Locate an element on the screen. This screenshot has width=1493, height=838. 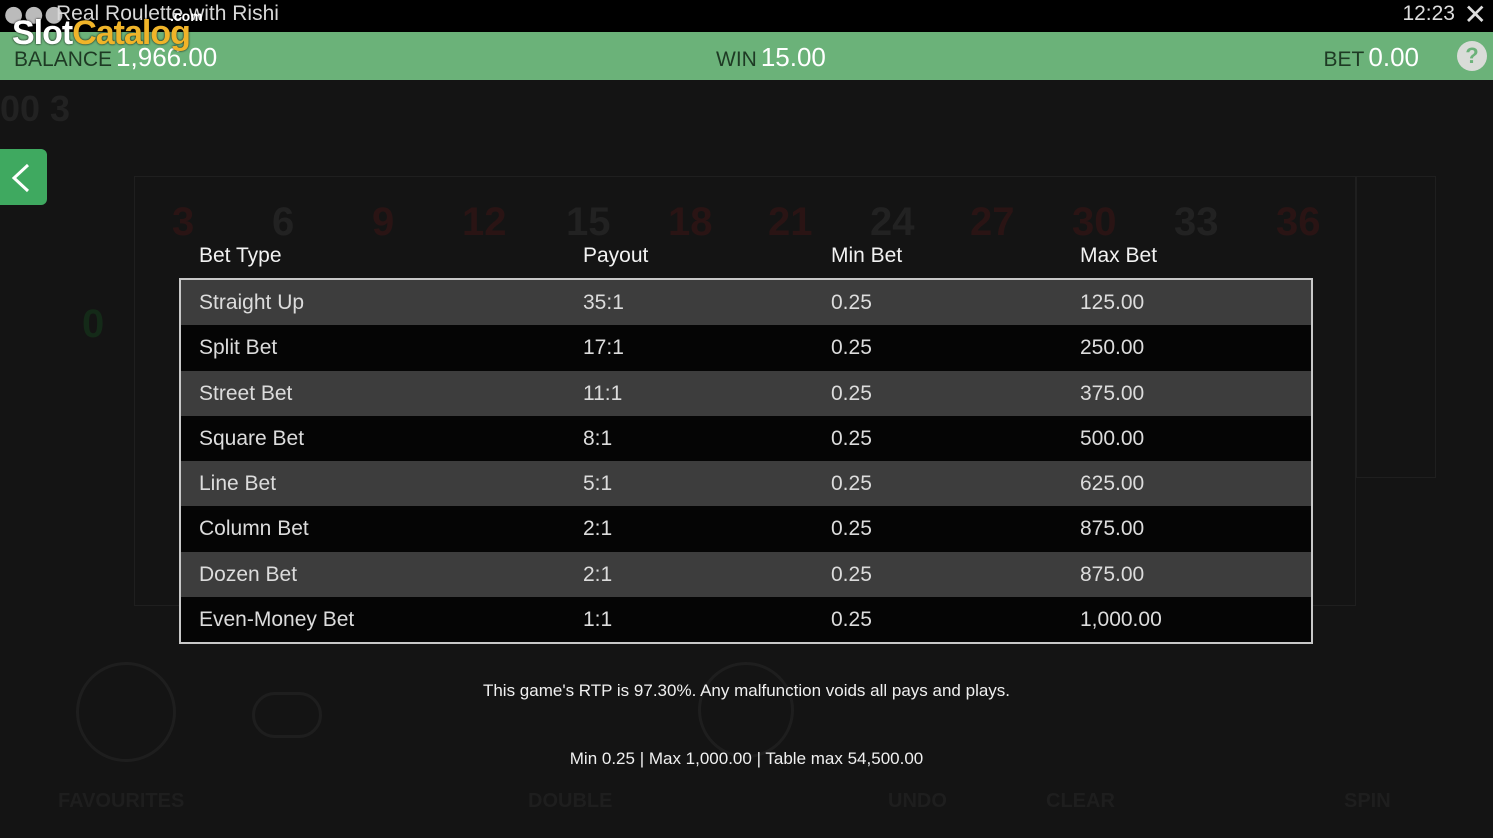
double-label: DOUBLE is located at coordinates (570, 801).